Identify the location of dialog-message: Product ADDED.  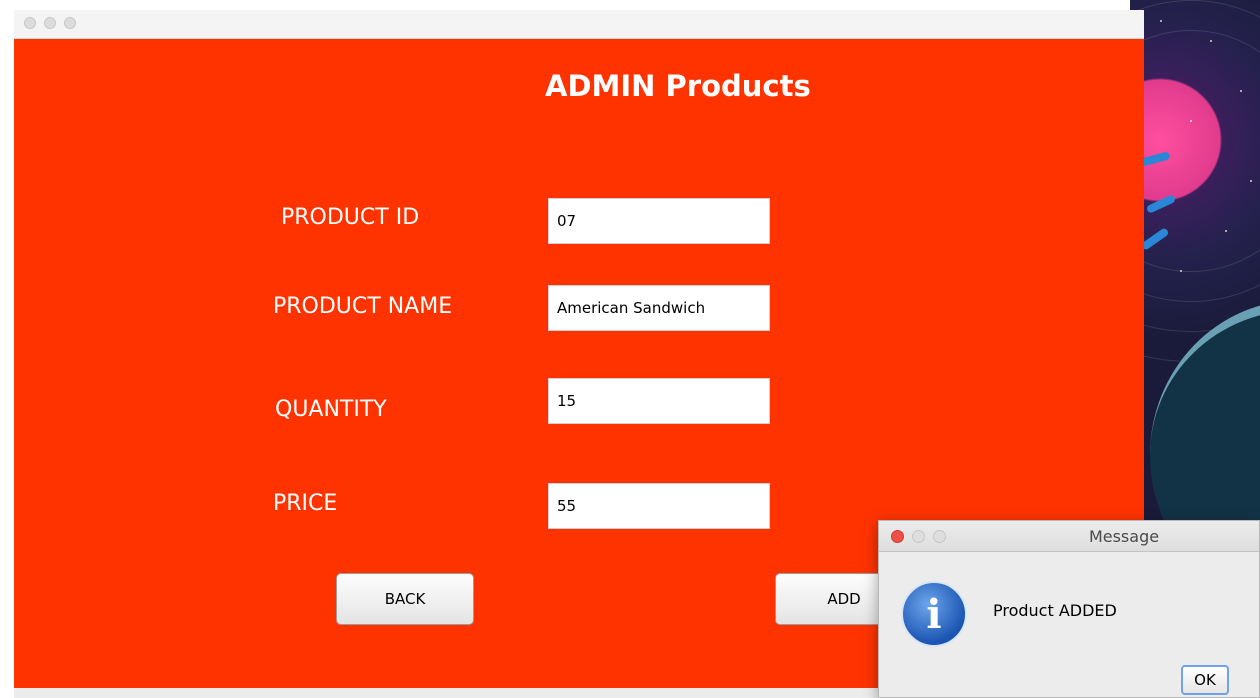
(1055, 610).